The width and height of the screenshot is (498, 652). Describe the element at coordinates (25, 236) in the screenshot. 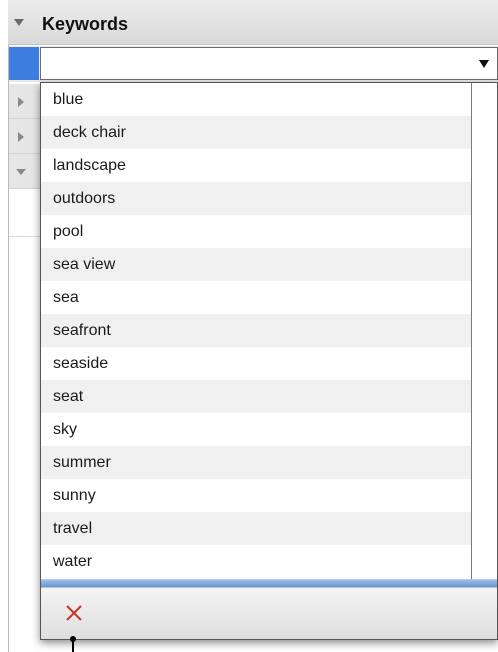

I see `divider` at that location.